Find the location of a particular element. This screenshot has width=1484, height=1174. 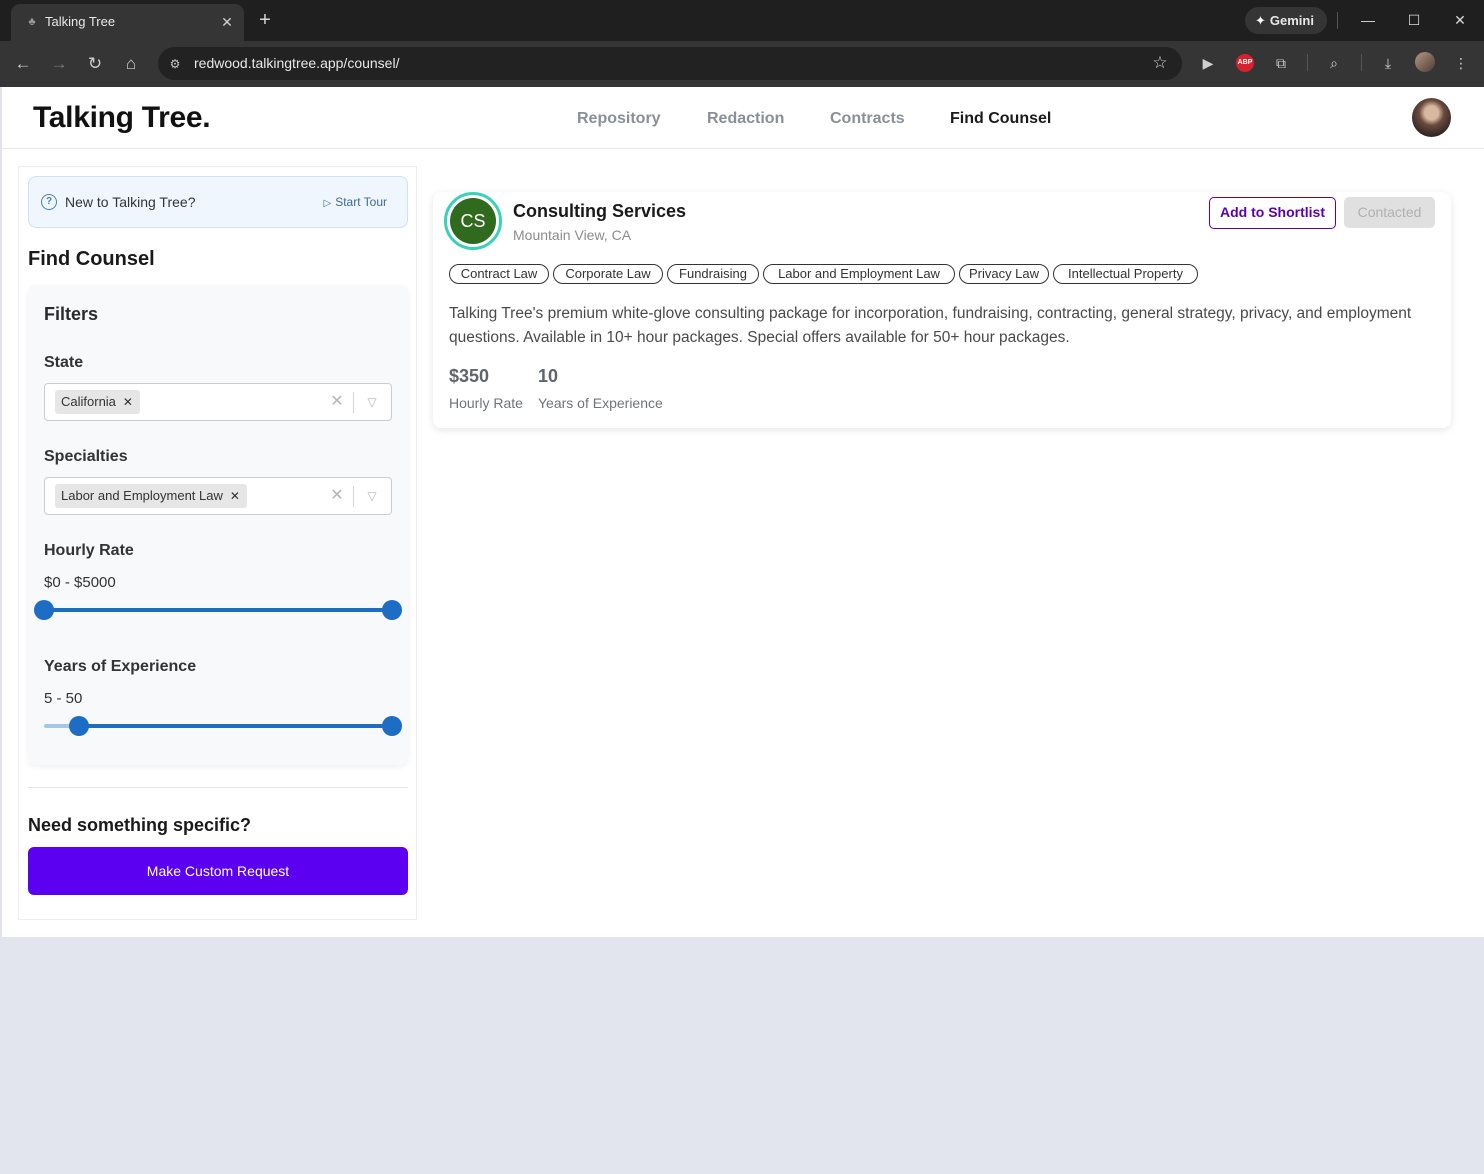

url-text: redwood.talkingtree.app/counsel/ is located at coordinates (296, 63).